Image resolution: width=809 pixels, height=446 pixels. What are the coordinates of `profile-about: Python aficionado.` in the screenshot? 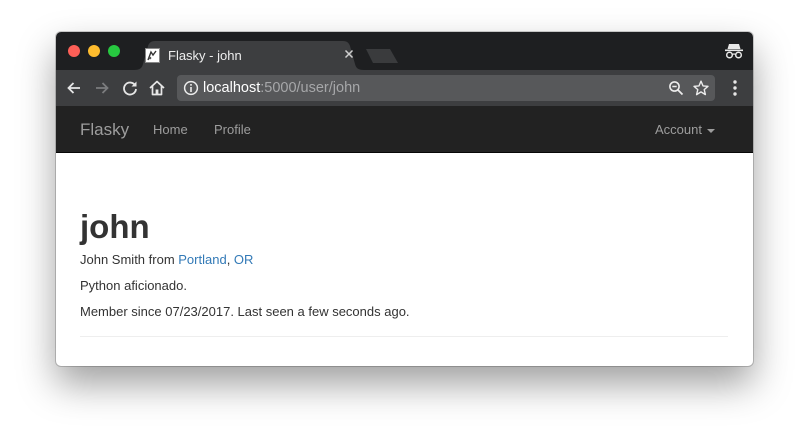 It's located at (133, 285).